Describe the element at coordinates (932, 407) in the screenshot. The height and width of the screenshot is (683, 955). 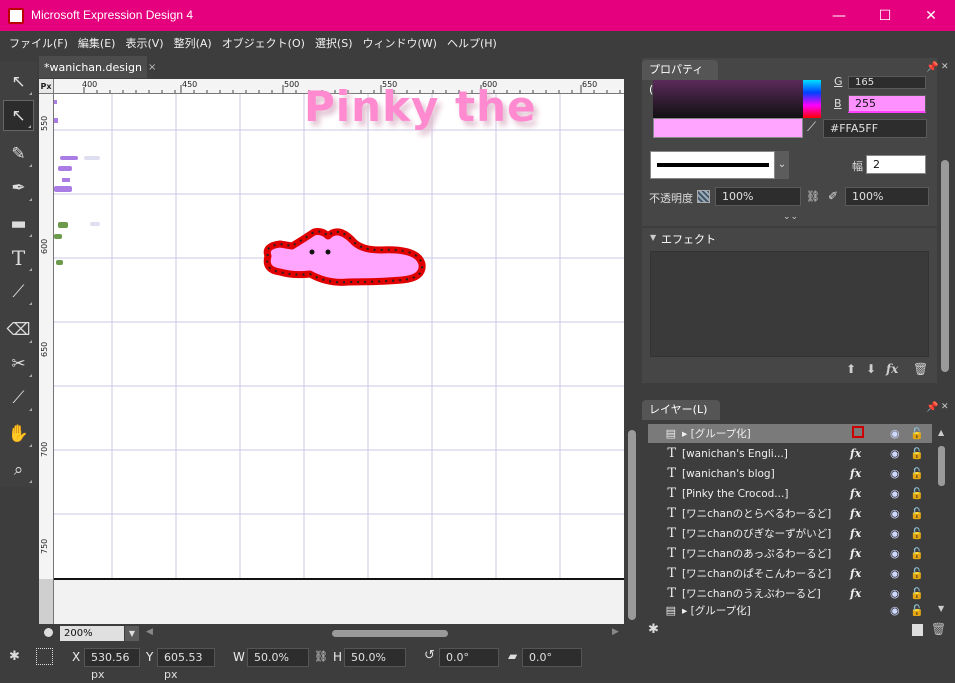
I see `layers-pin-icon: 📌` at that location.